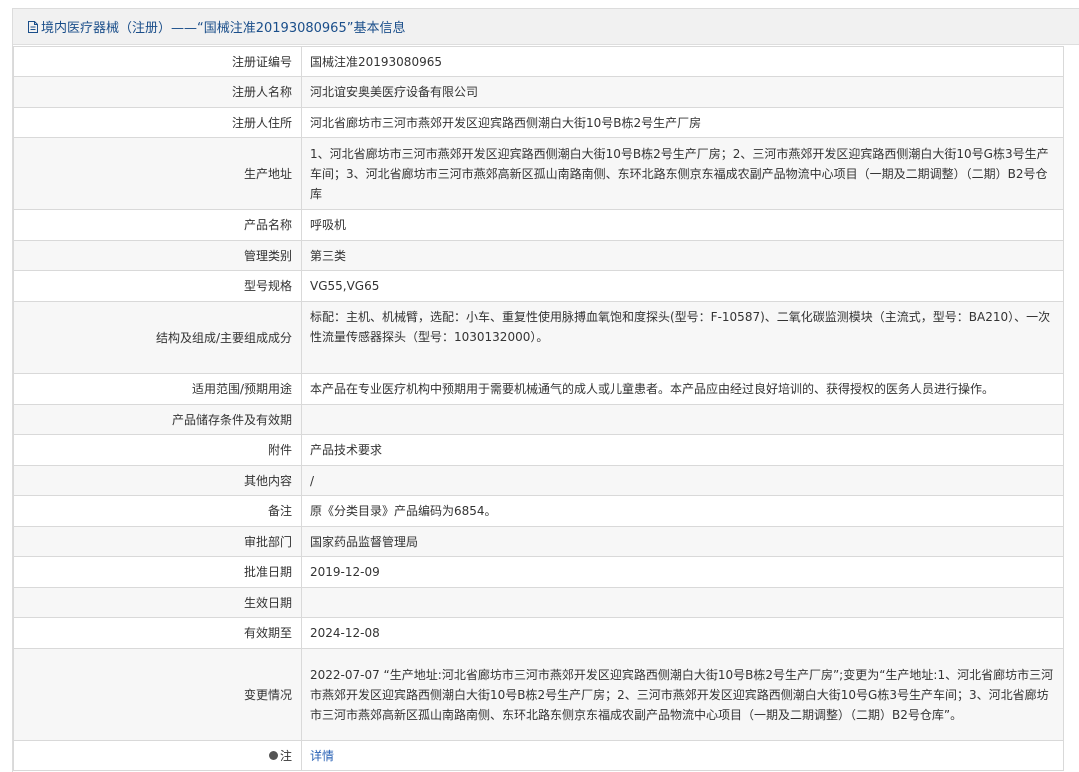 The image size is (1079, 772). Describe the element at coordinates (157, 602) in the screenshot. I see `row-label: 生效日期` at that location.